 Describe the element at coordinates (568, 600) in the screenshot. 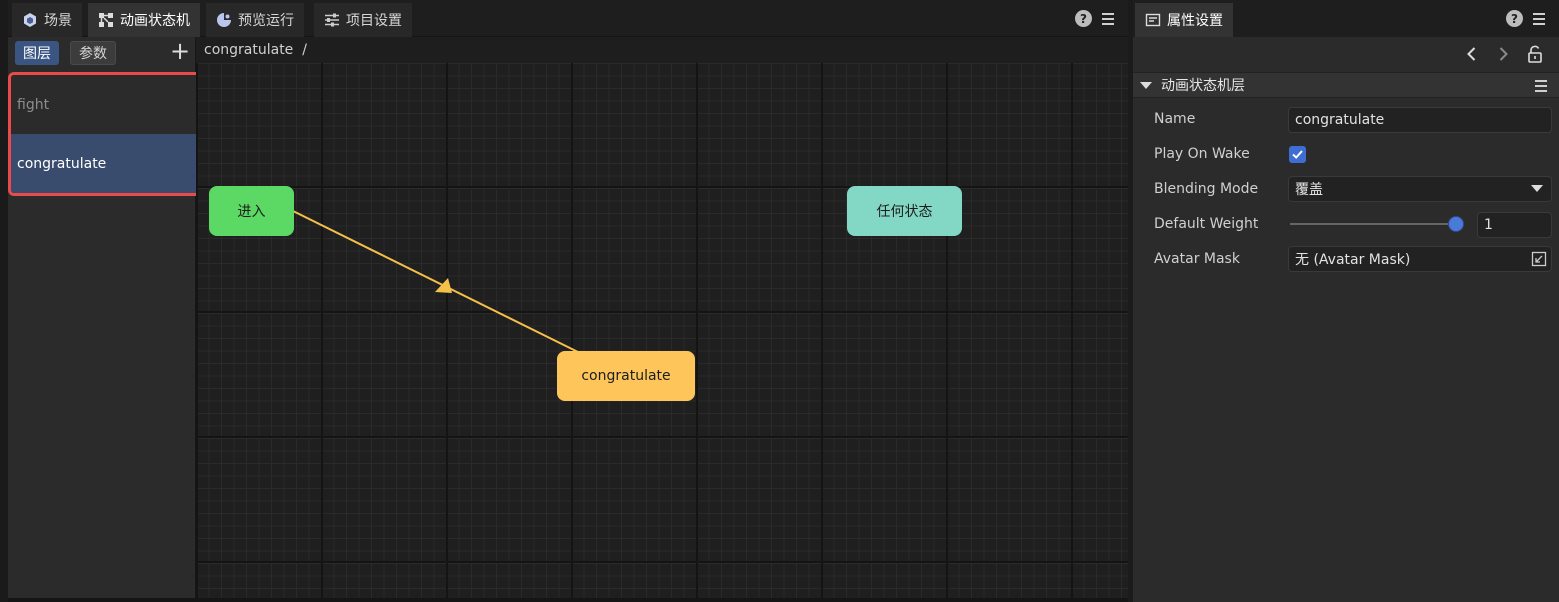

I see `horizontal-scrollbar` at that location.